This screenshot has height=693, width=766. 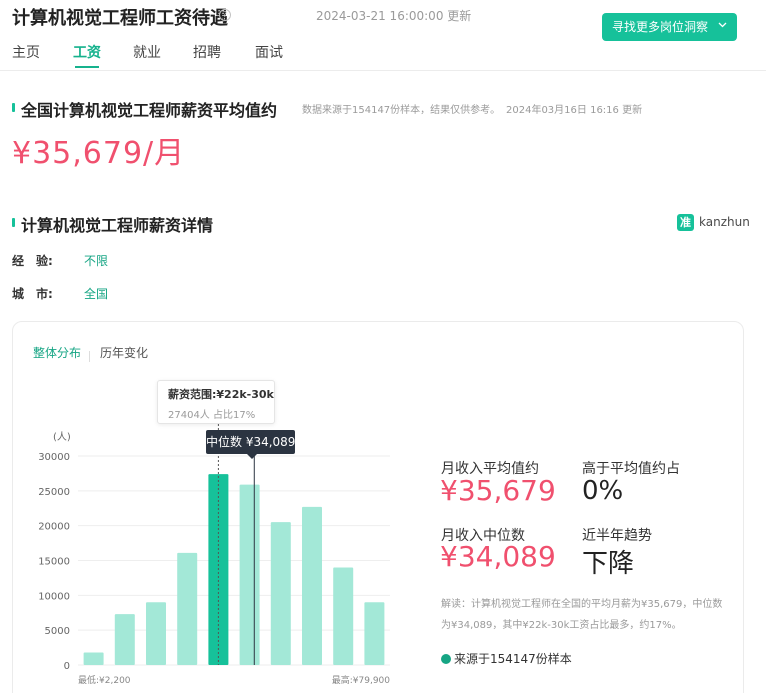 What do you see at coordinates (513, 659) in the screenshot?
I see `sample-source-text: 来源于154147份样本` at bounding box center [513, 659].